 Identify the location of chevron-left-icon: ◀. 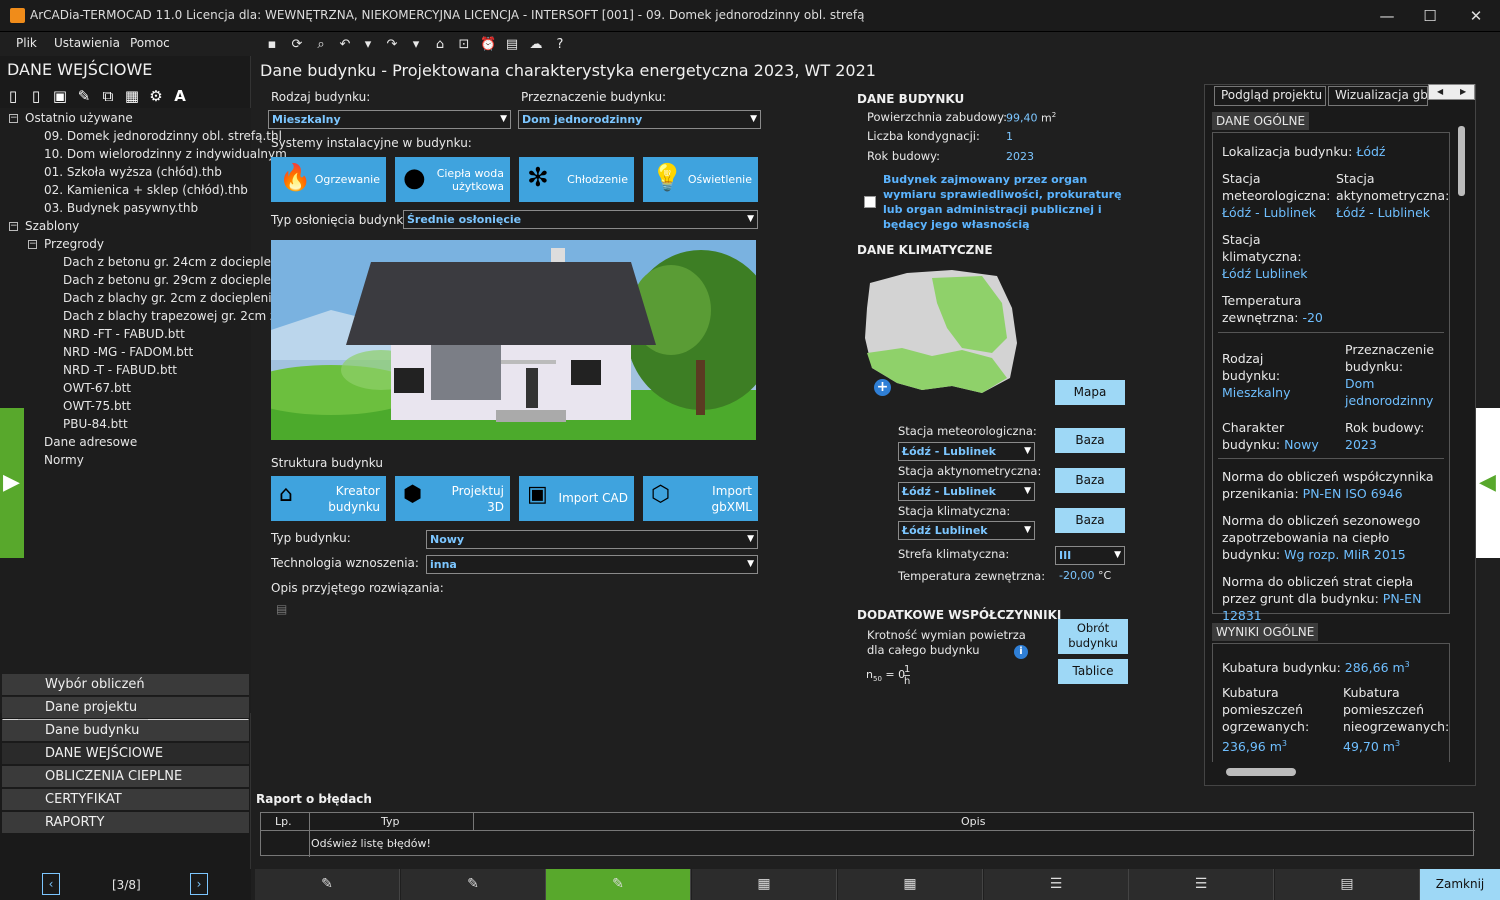
(1440, 92).